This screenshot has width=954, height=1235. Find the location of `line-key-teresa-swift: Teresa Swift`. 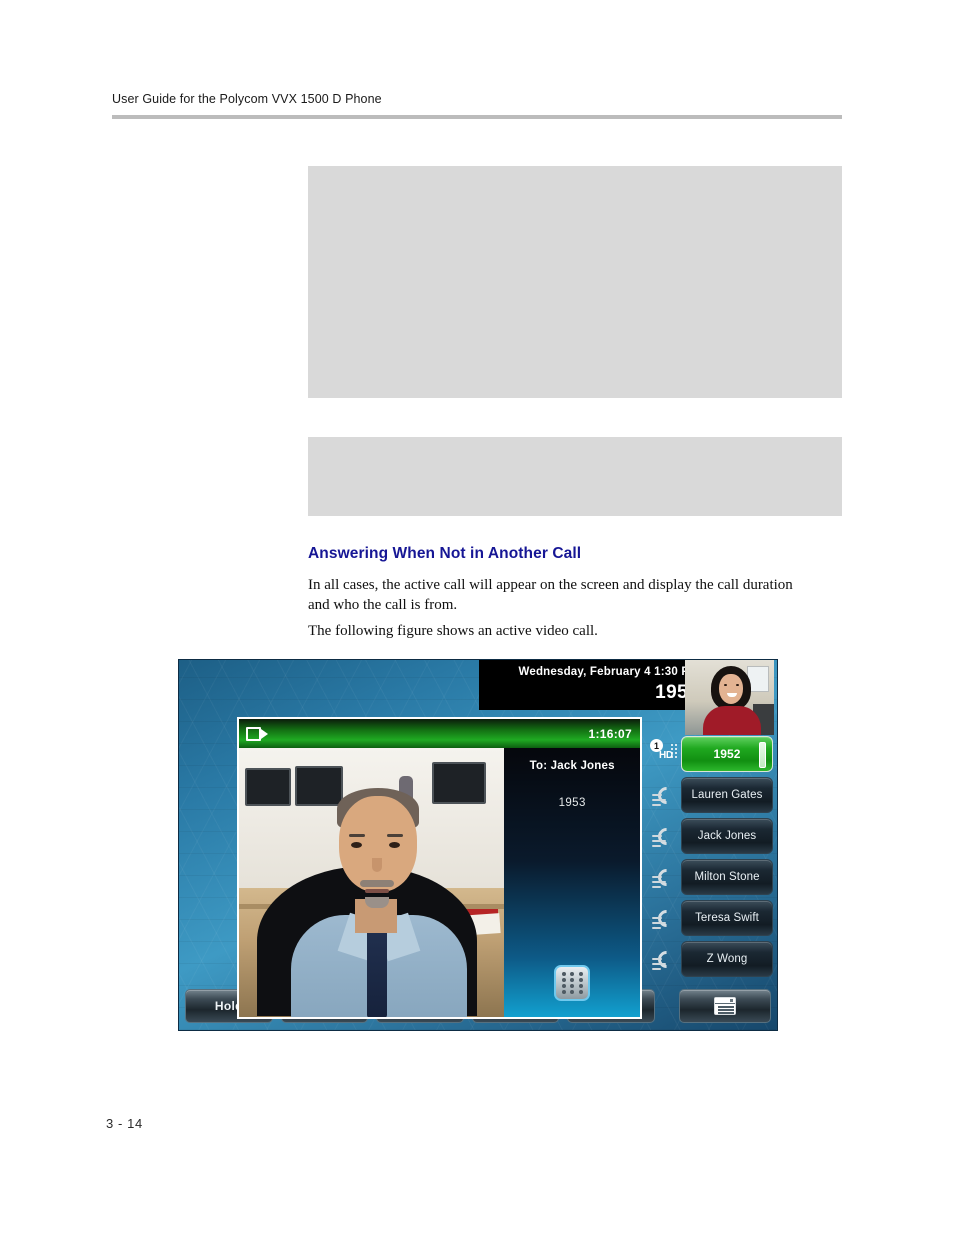

line-key-teresa-swift: Teresa Swift is located at coordinates (712, 918).